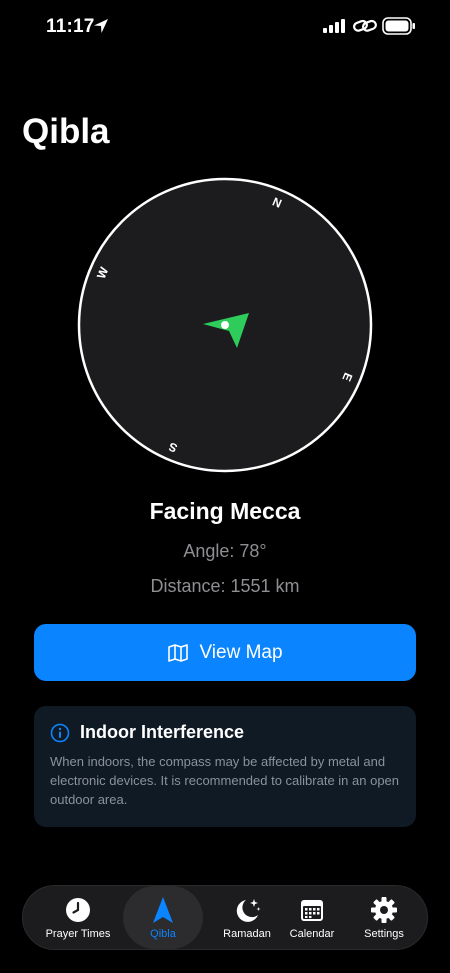  Describe the element at coordinates (225, 27) in the screenshot. I see `status-bar: 11:17` at that location.